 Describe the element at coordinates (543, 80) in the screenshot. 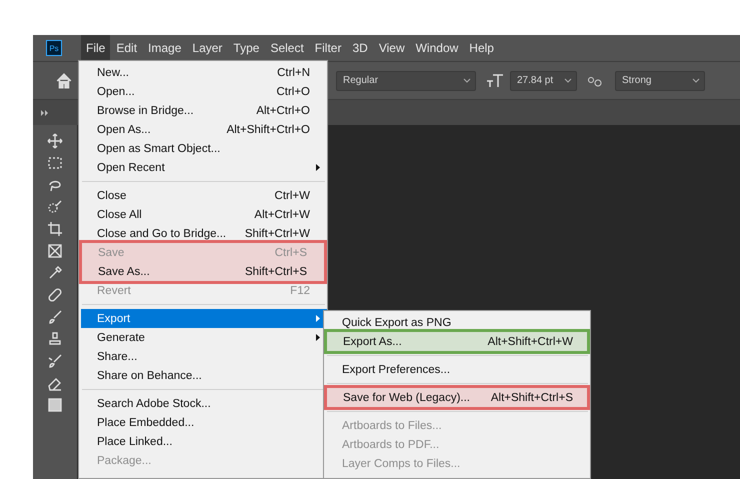

I see `font-size-dropdown: 27.84 pt` at that location.